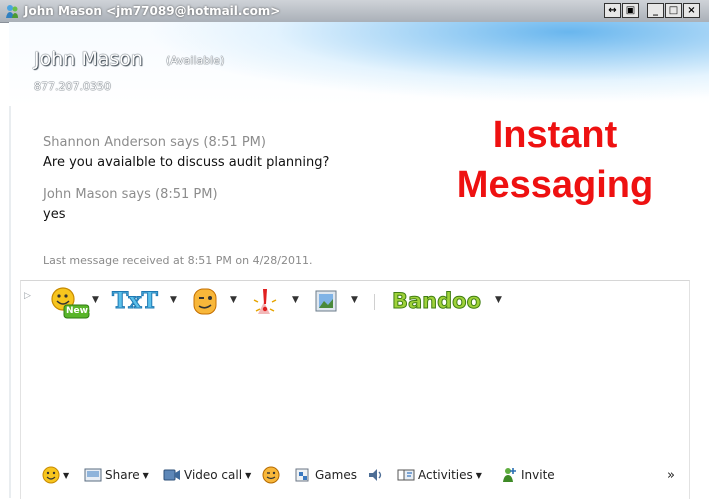 Image resolution: width=709 pixels, height=499 pixels. What do you see at coordinates (436, 301) in the screenshot?
I see `bandoo-logo: Bandoo` at bounding box center [436, 301].